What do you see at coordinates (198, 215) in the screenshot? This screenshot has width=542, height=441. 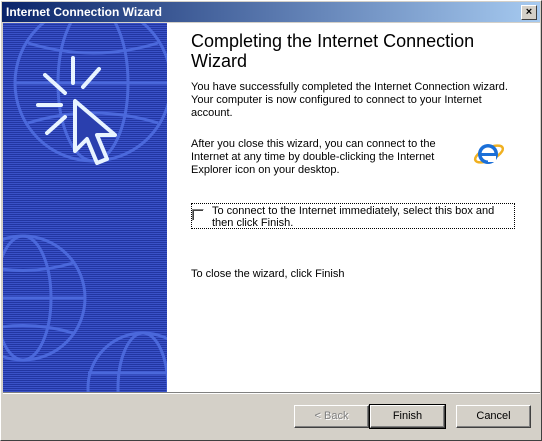 I see `connect-now-checkbox` at bounding box center [198, 215].